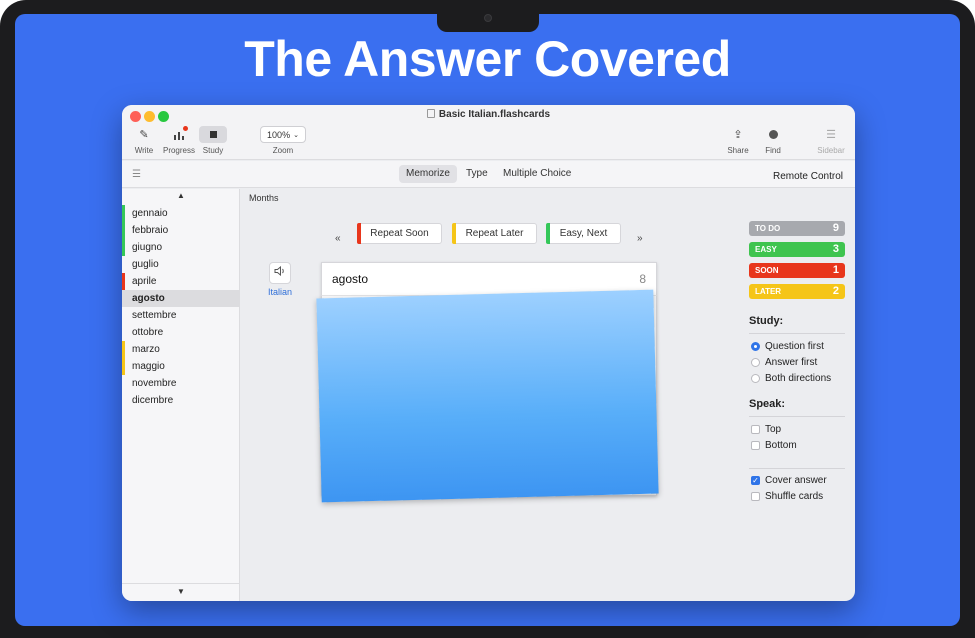 The image size is (975, 638). Describe the element at coordinates (264, 198) in the screenshot. I see `section-title: Months` at that location.